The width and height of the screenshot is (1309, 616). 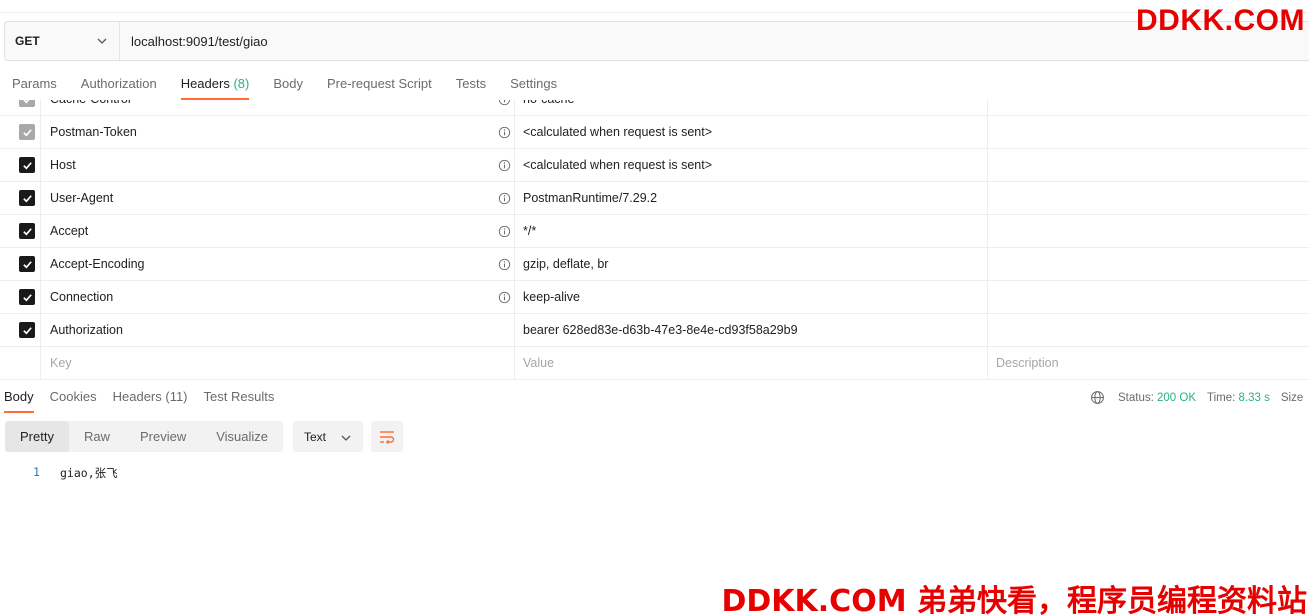 What do you see at coordinates (278, 297) in the screenshot?
I see `header-key-cell: Connection` at bounding box center [278, 297].